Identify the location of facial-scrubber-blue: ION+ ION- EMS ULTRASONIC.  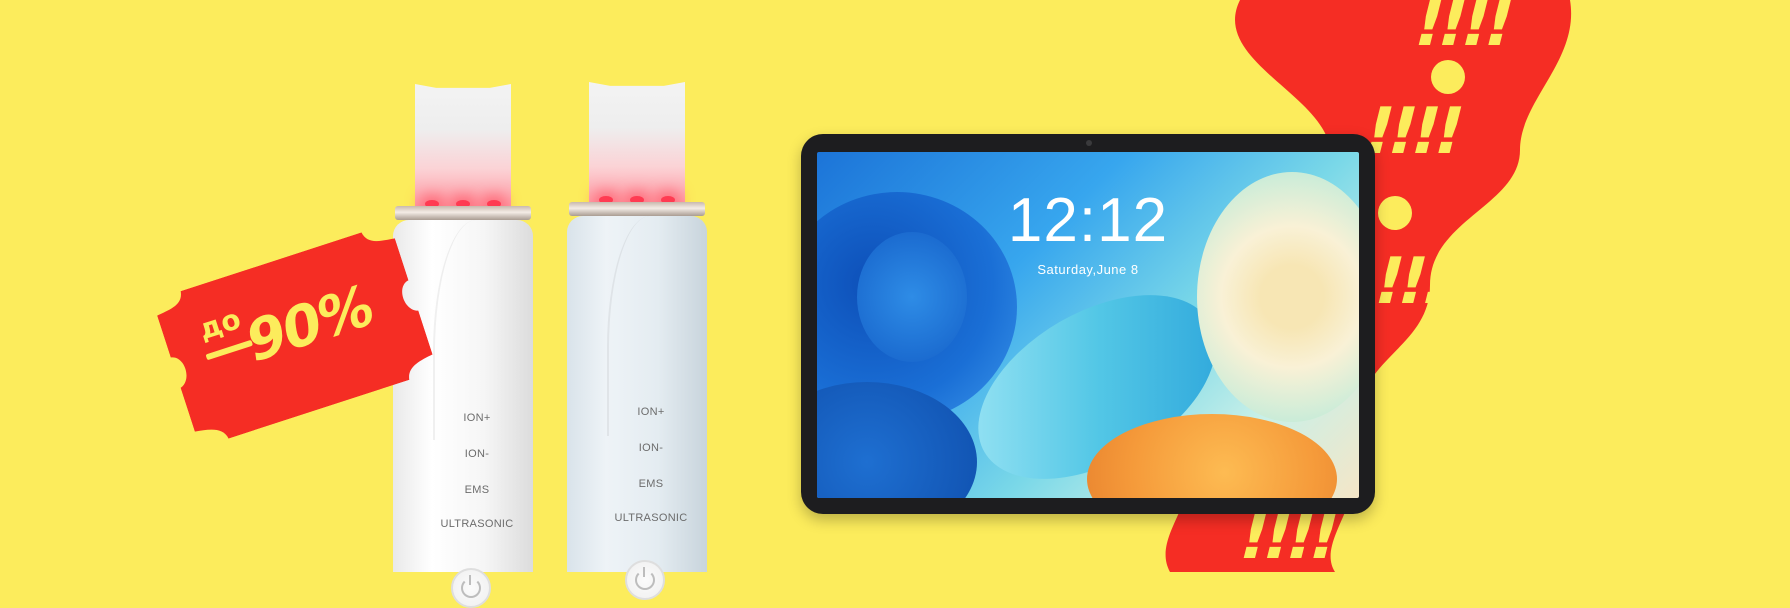
(637, 341).